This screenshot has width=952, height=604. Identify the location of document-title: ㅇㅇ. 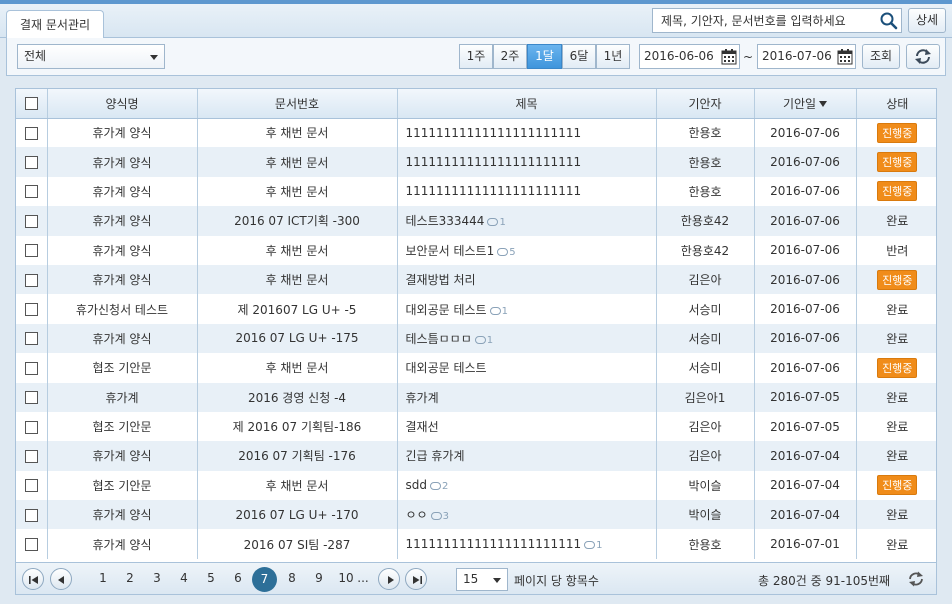
(417, 515).